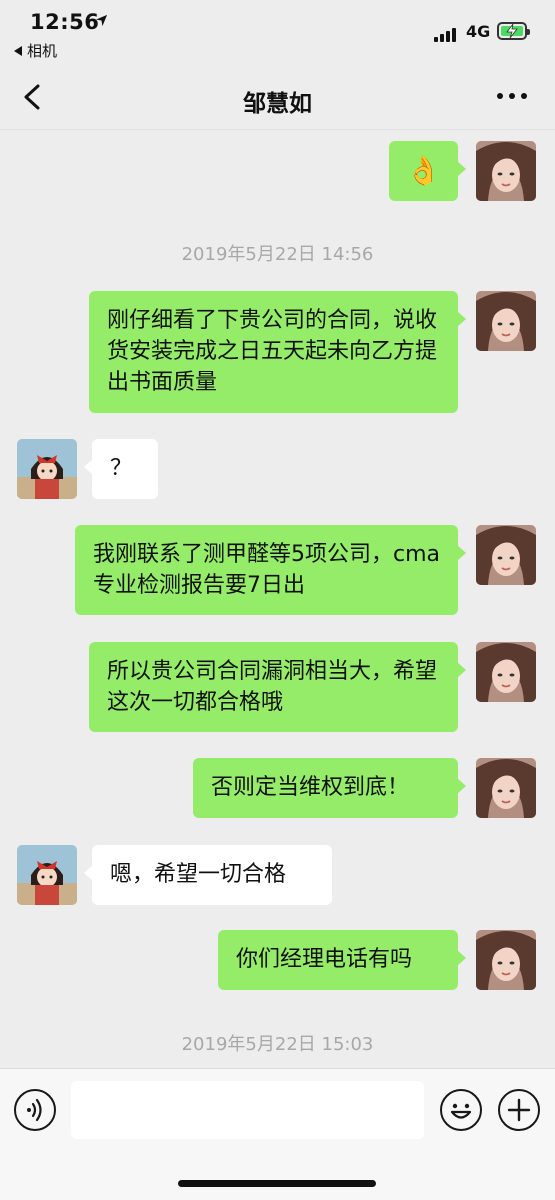  I want to click on more-button, so click(513, 96).